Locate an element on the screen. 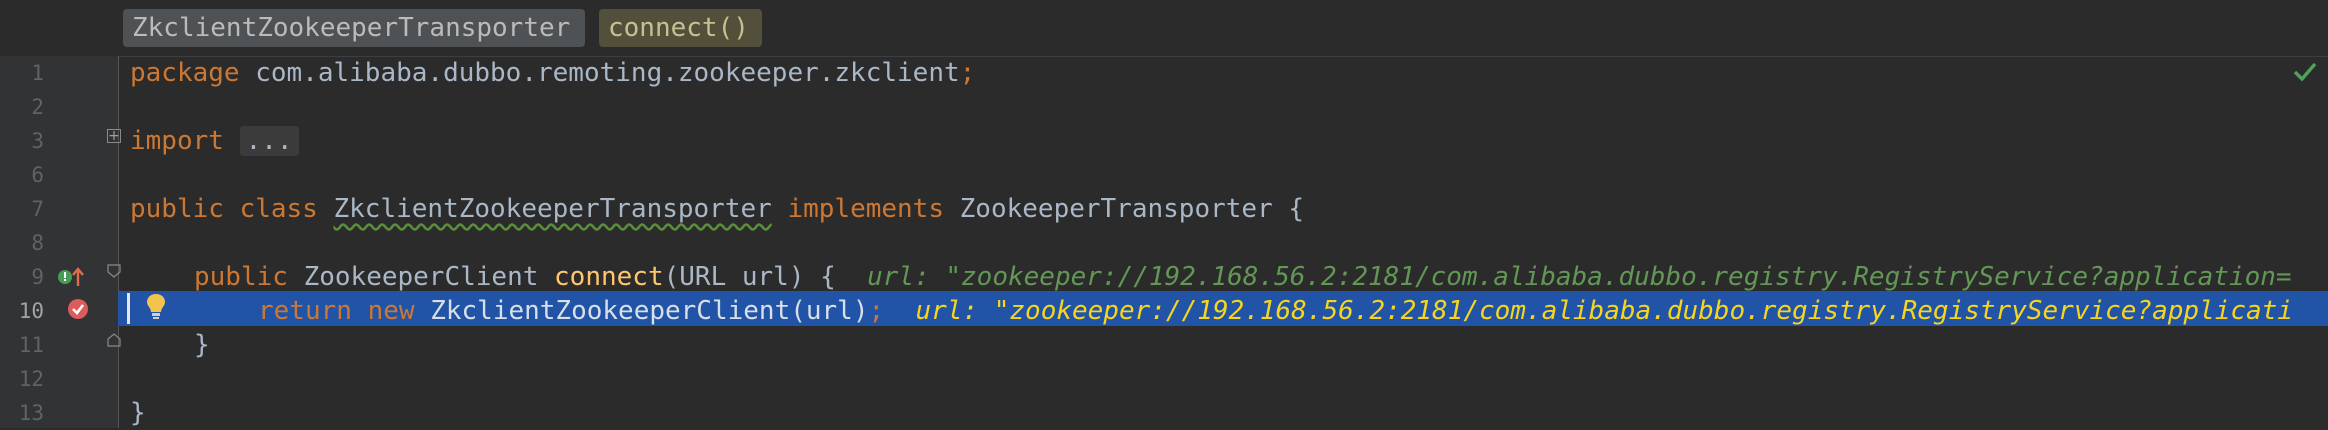 The height and width of the screenshot is (430, 2328). line-number: 11 is located at coordinates (31, 345).